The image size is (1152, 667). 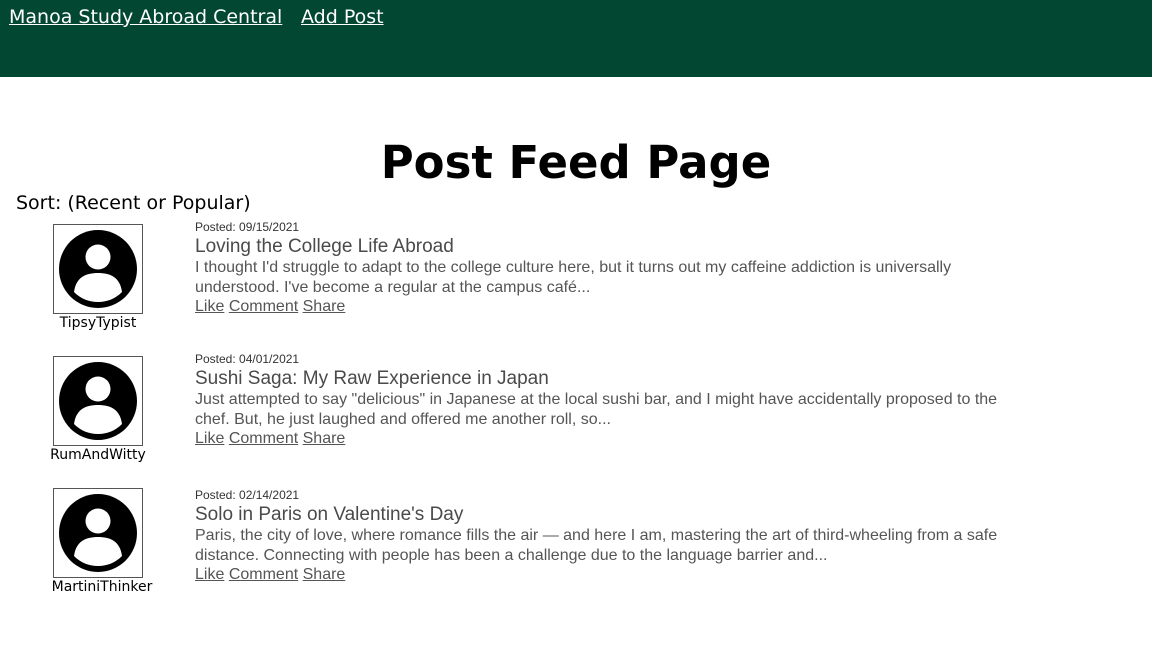 I want to click on post-author: MartiniThinker, so click(x=102, y=587).